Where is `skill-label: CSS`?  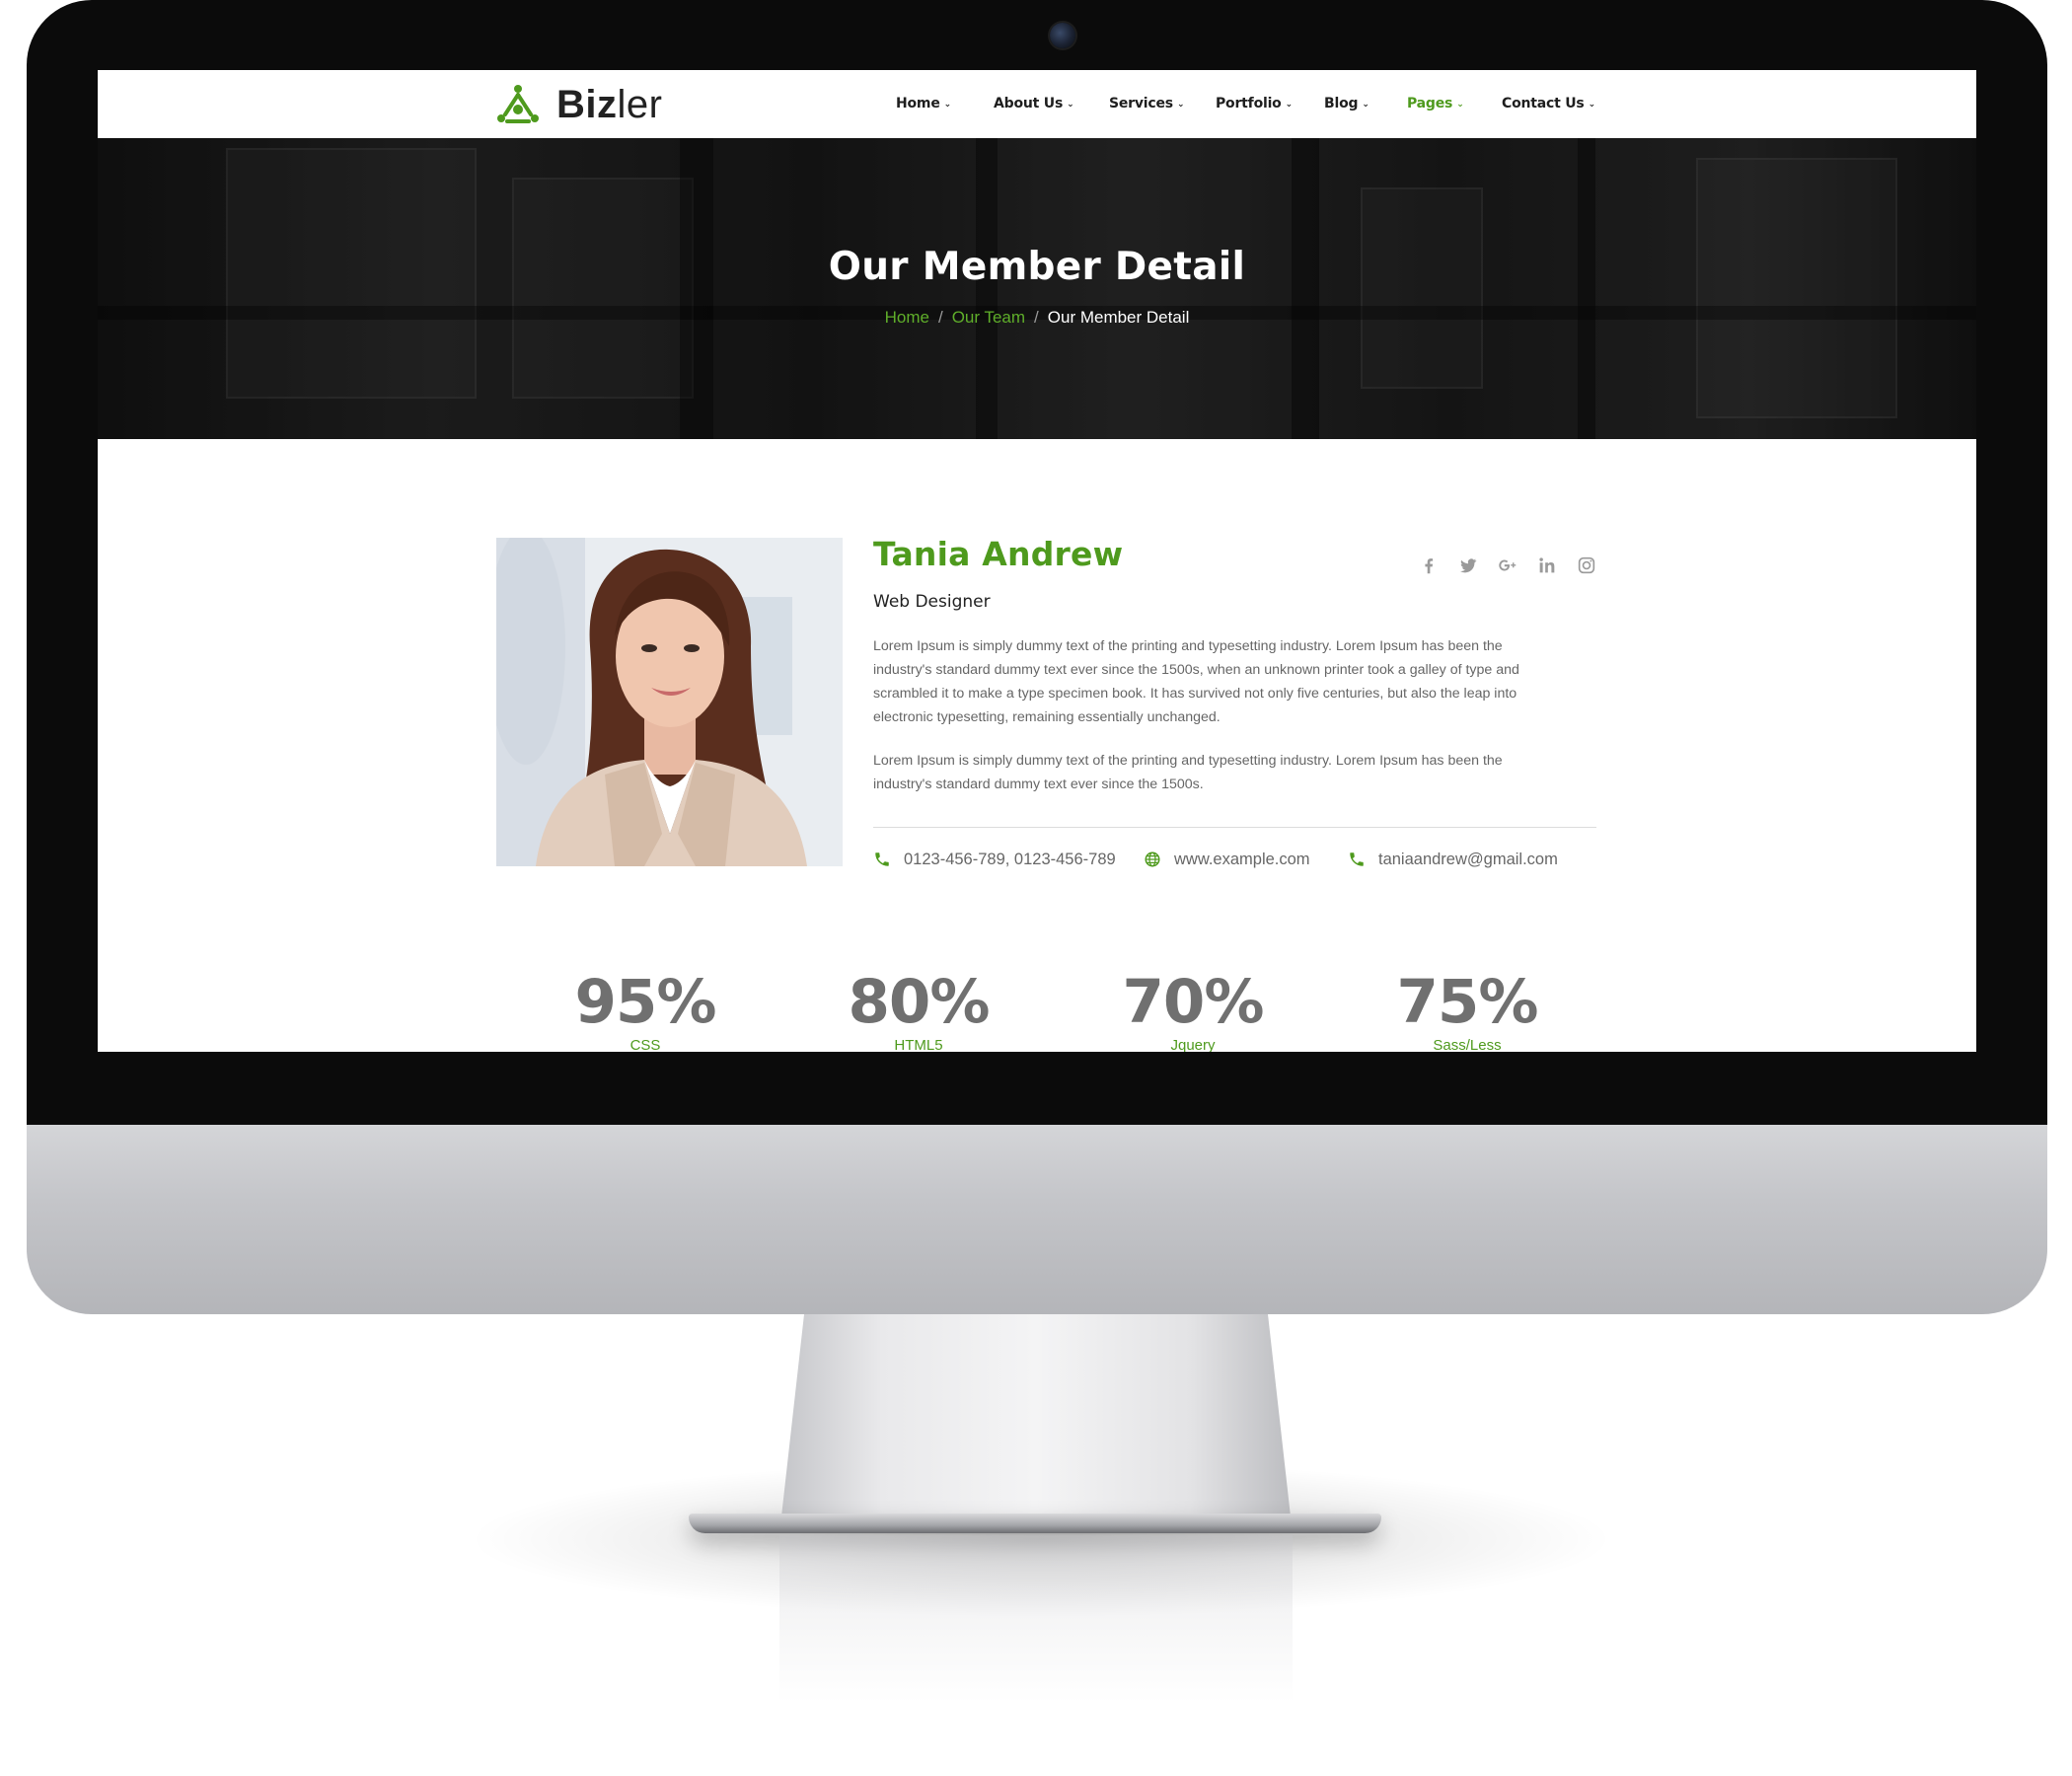
skill-label: CSS is located at coordinates (645, 1045).